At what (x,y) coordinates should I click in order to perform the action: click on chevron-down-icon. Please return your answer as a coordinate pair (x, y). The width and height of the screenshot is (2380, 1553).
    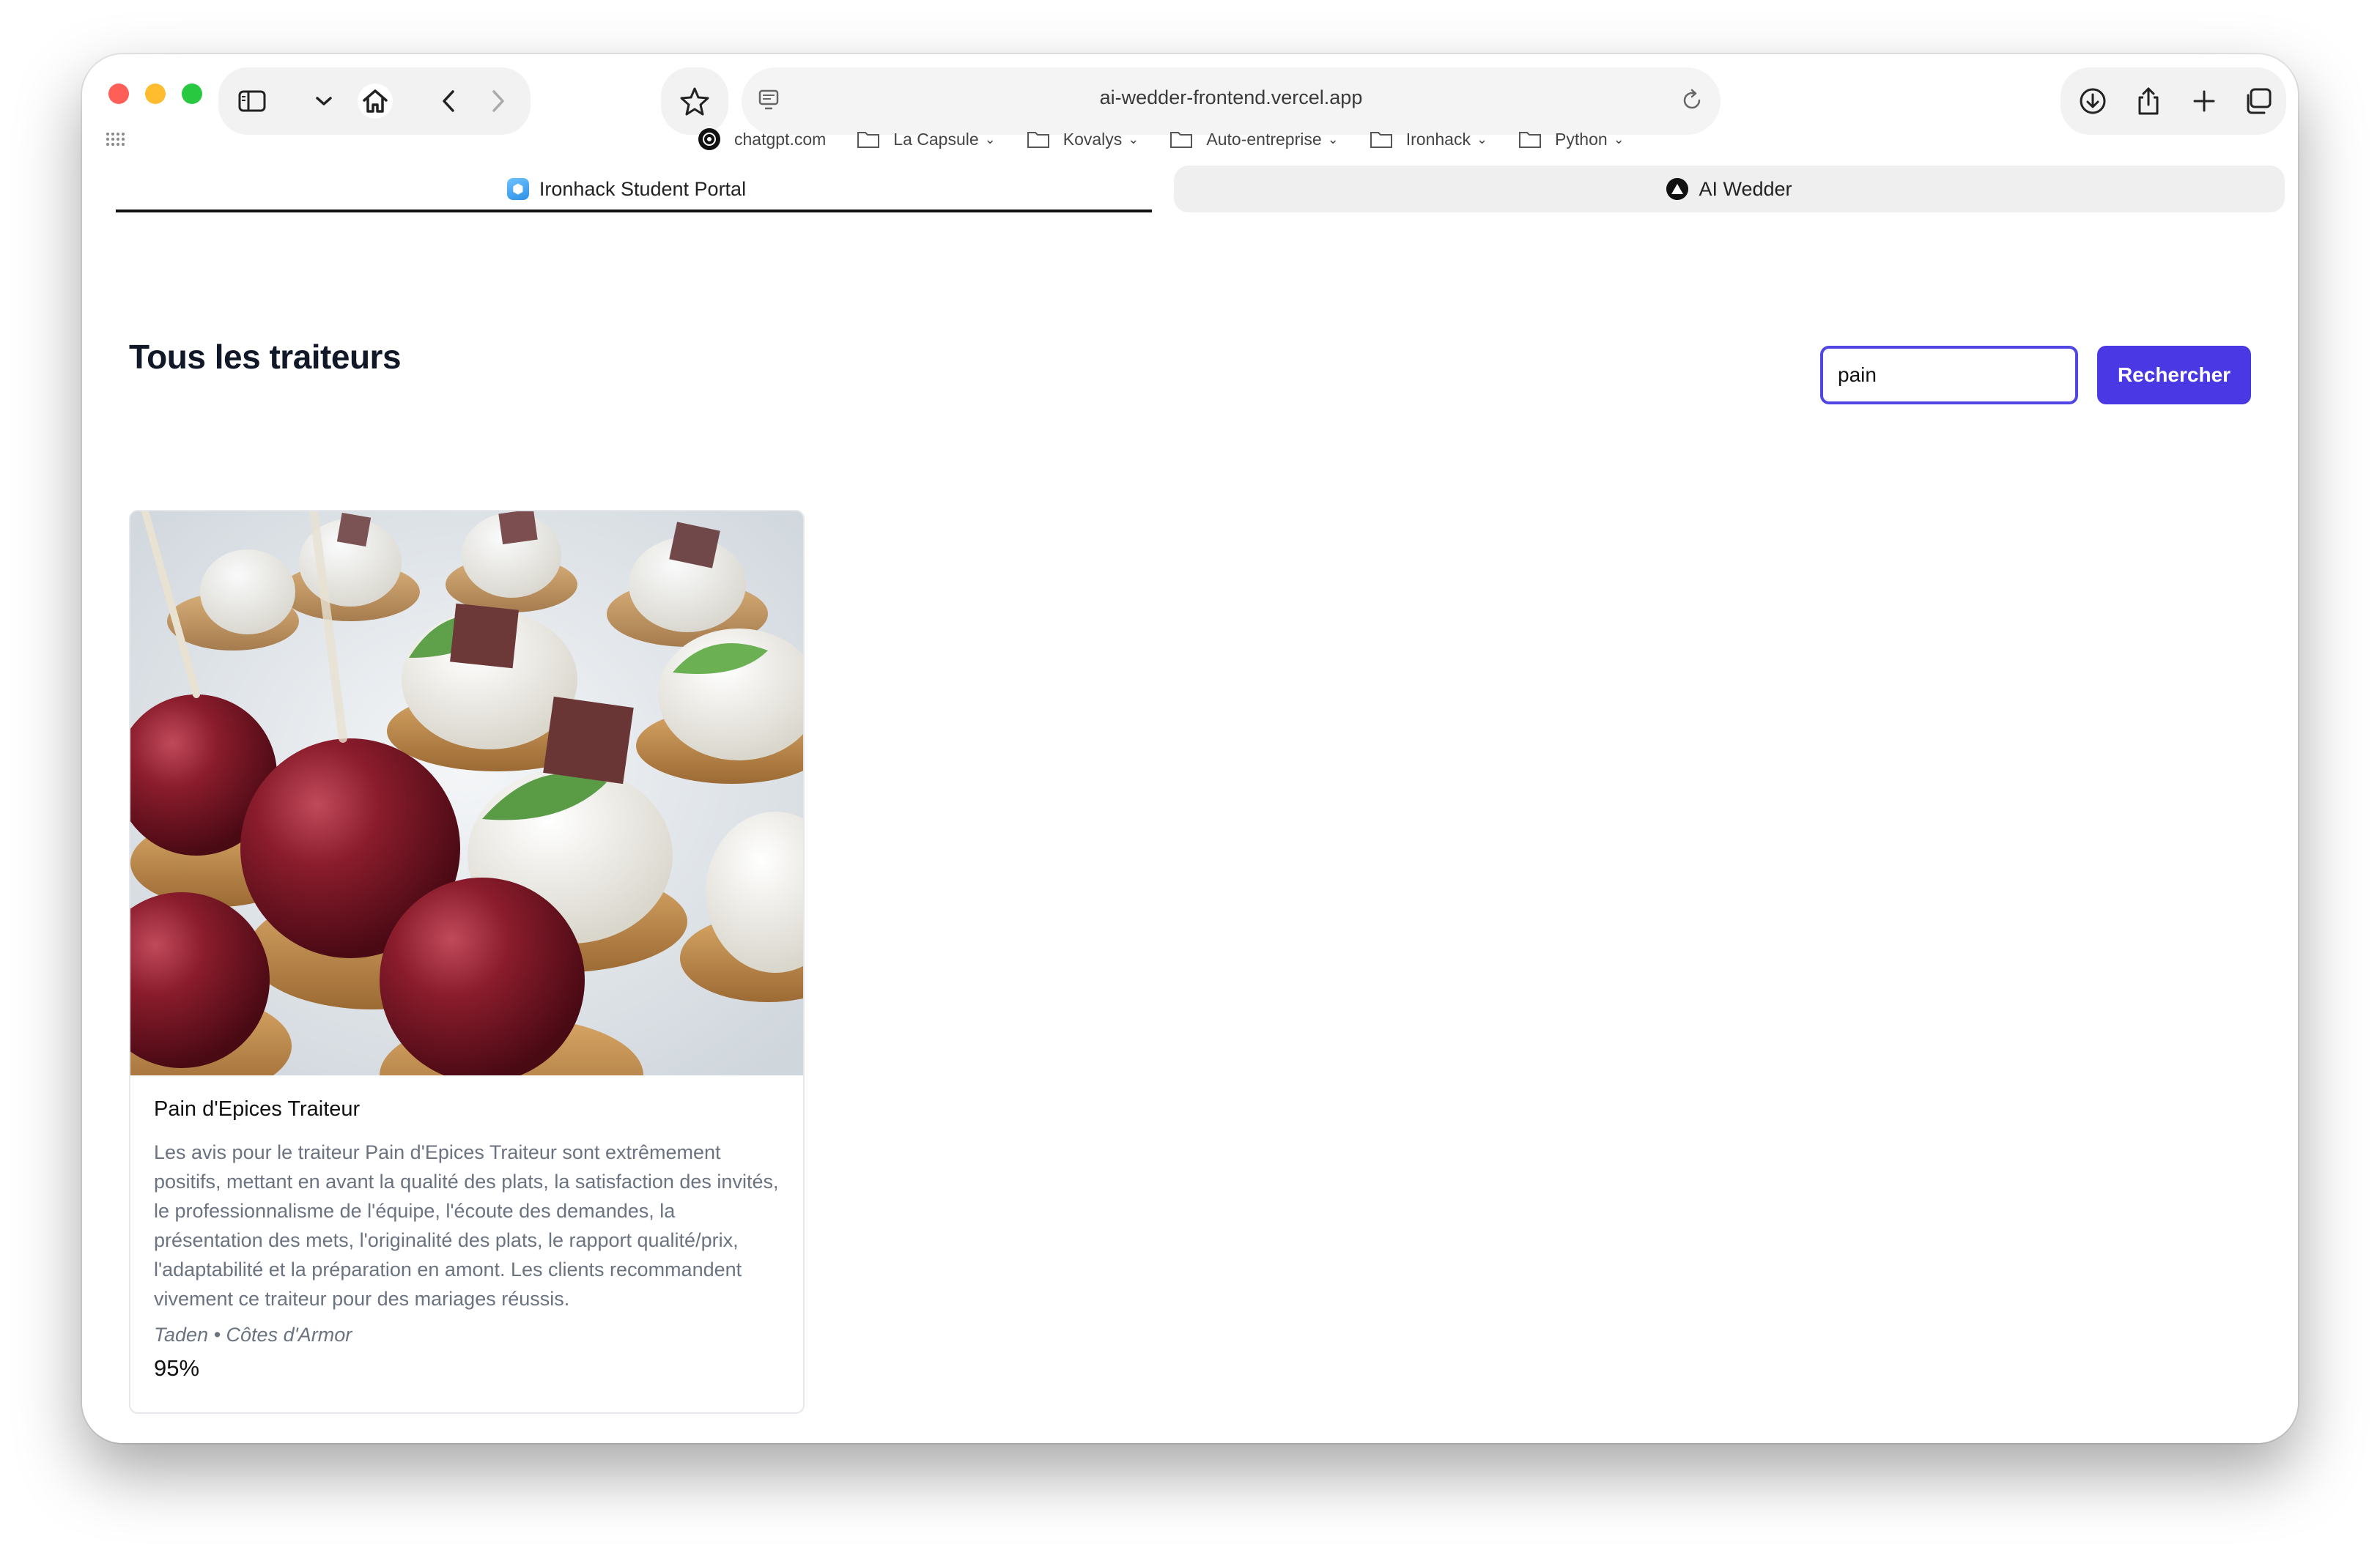
    Looking at the image, I should click on (323, 101).